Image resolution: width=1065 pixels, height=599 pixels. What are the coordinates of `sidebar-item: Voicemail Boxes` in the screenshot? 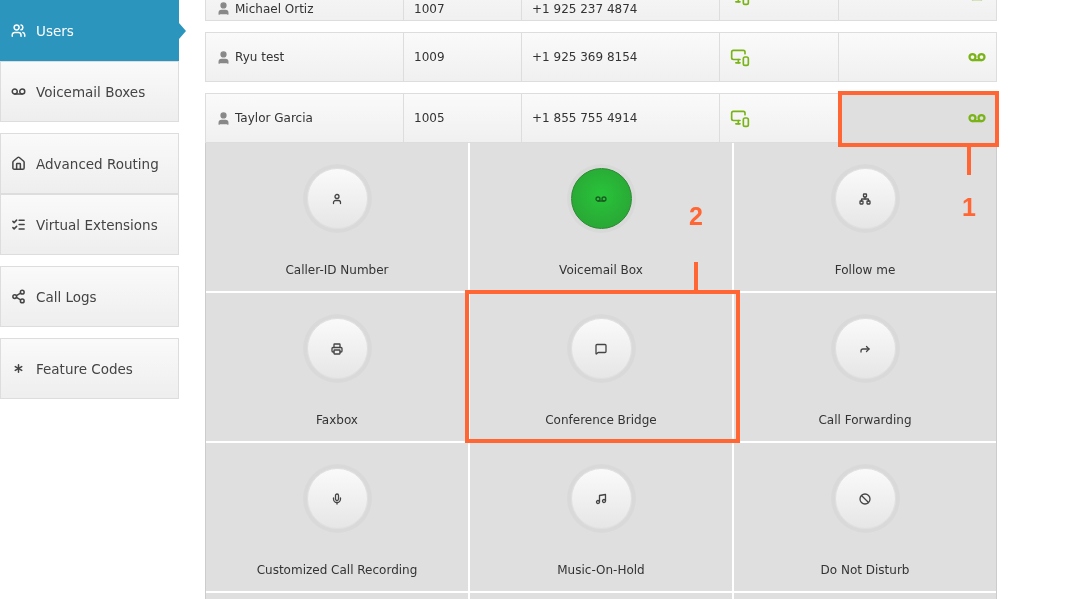 It's located at (89, 91).